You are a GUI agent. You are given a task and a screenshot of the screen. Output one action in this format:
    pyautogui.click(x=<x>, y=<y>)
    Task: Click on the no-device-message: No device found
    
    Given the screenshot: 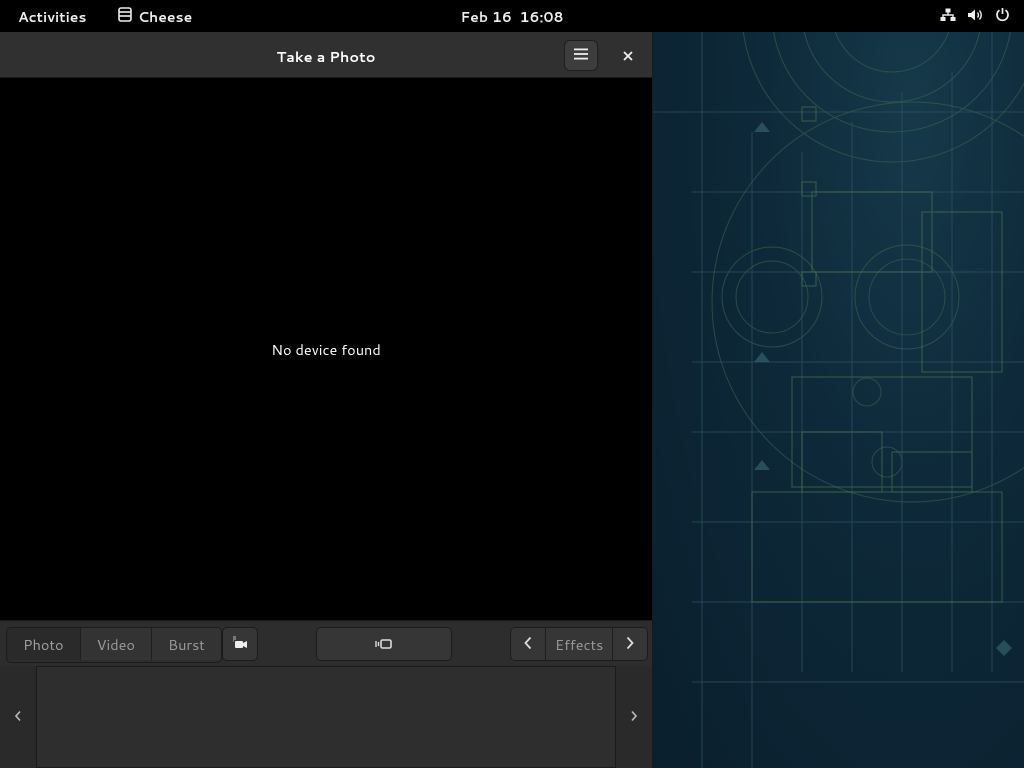 What is the action you would take?
    pyautogui.click(x=326, y=349)
    